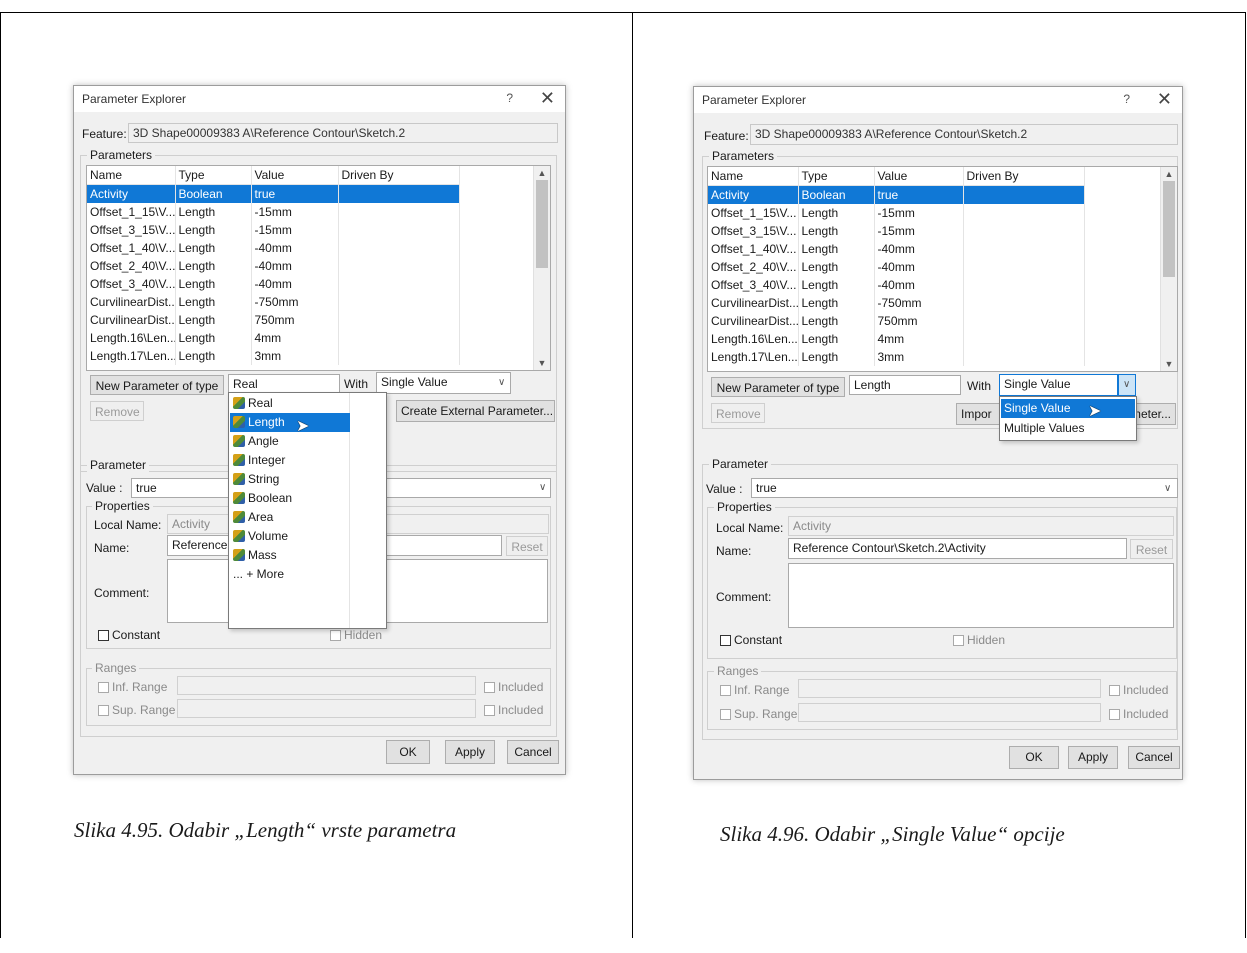 The width and height of the screenshot is (1247, 953). I want to click on with-dropdown: Single Value Multiple Values, so click(1068, 418).